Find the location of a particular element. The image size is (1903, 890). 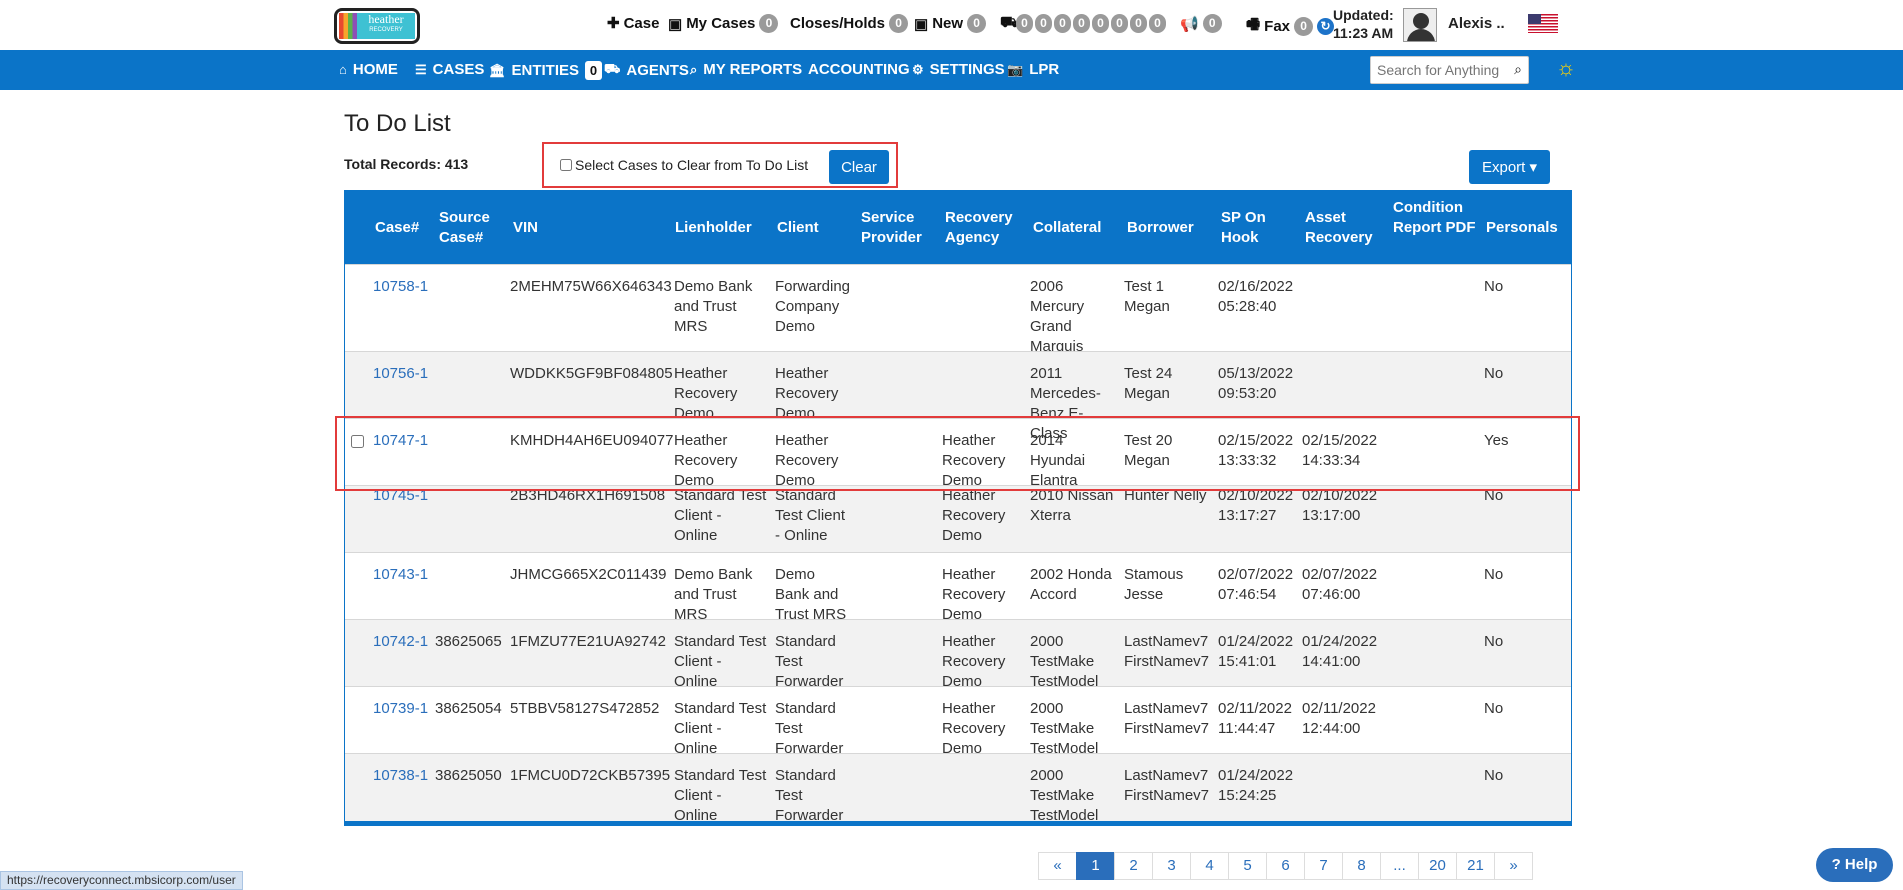

lienholder-cell: Standard Test Client - Online is located at coordinates (720, 795).